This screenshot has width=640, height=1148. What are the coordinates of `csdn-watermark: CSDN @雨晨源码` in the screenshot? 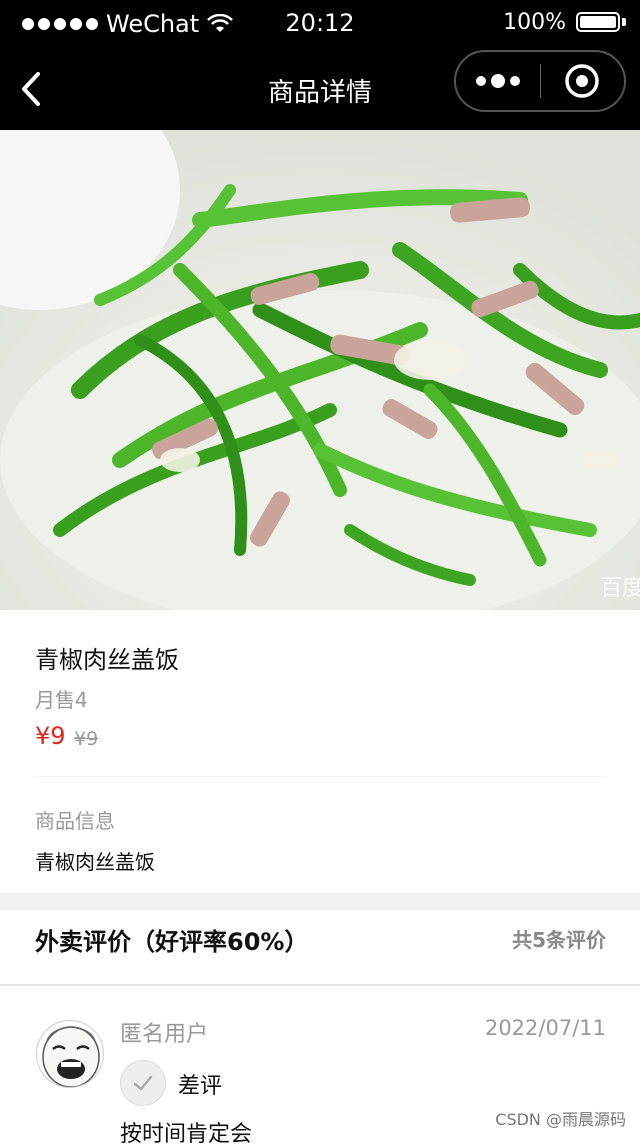 It's located at (560, 1119).